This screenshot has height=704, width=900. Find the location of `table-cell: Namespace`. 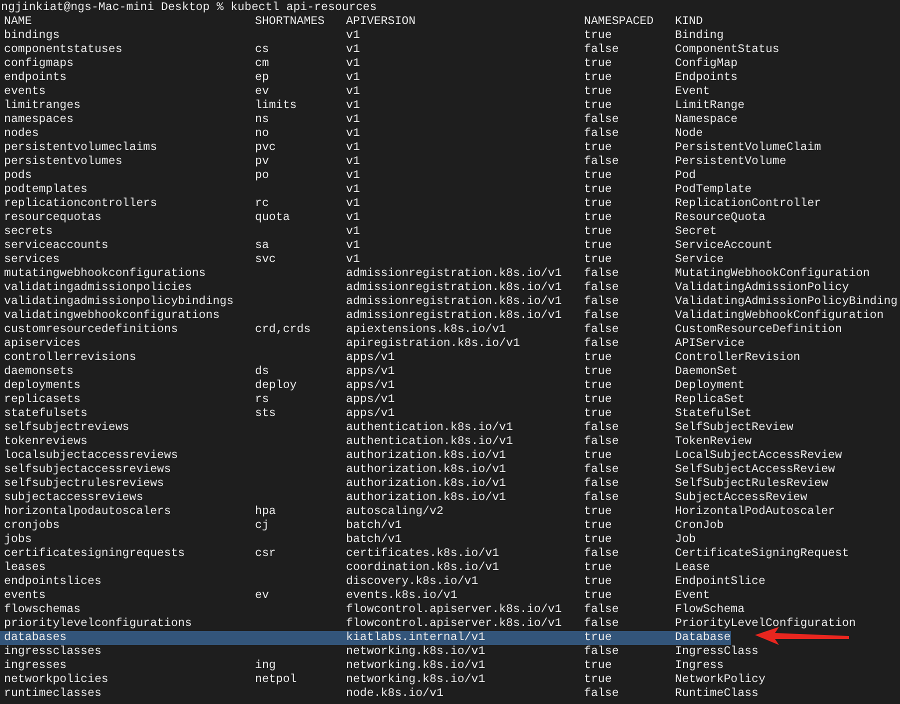

table-cell: Namespace is located at coordinates (706, 119).